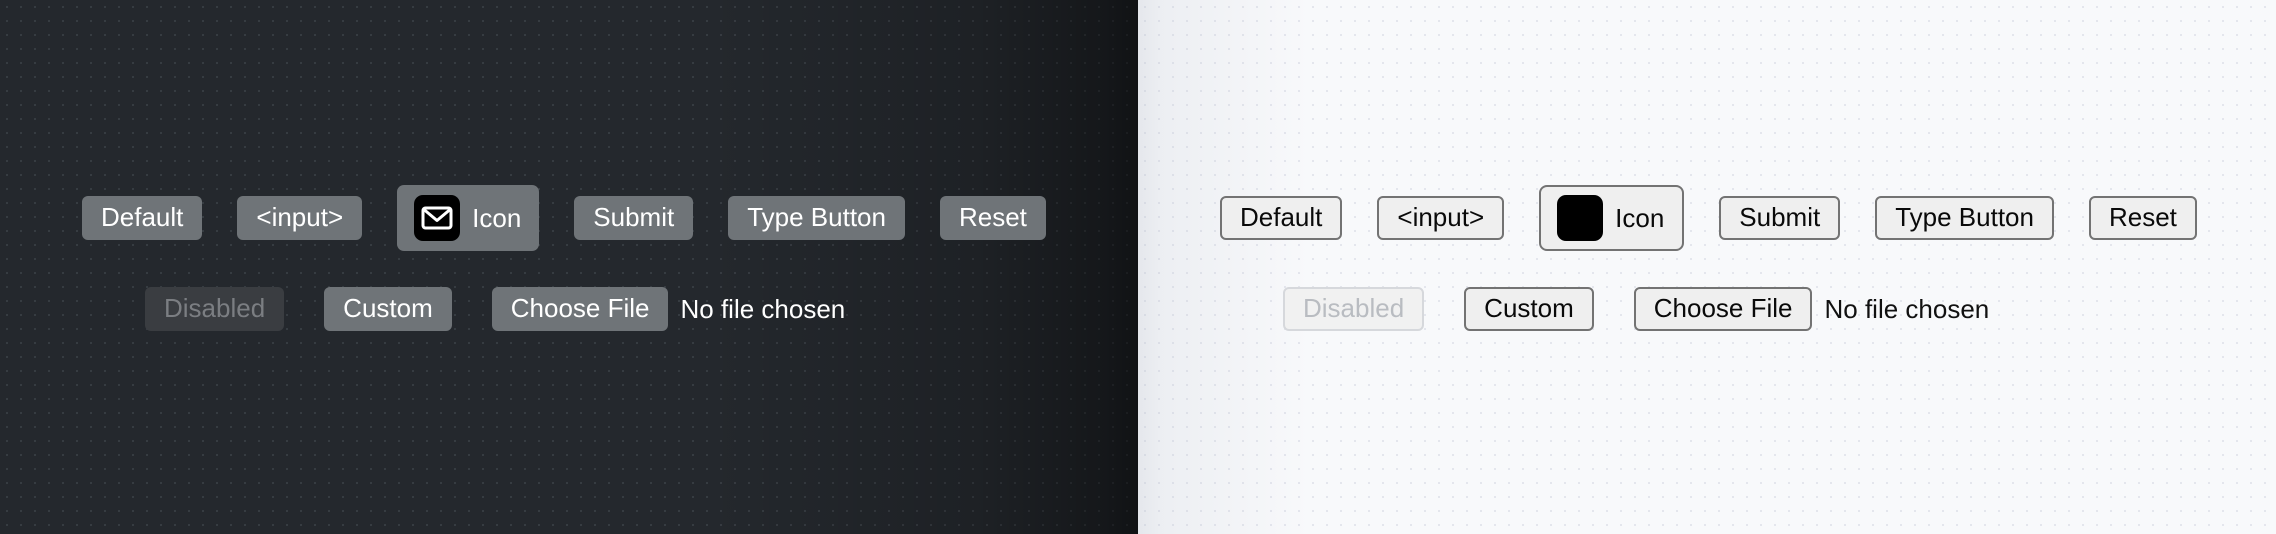 The width and height of the screenshot is (2276, 534). I want to click on dark-choose-file-button: Choose File, so click(580, 309).